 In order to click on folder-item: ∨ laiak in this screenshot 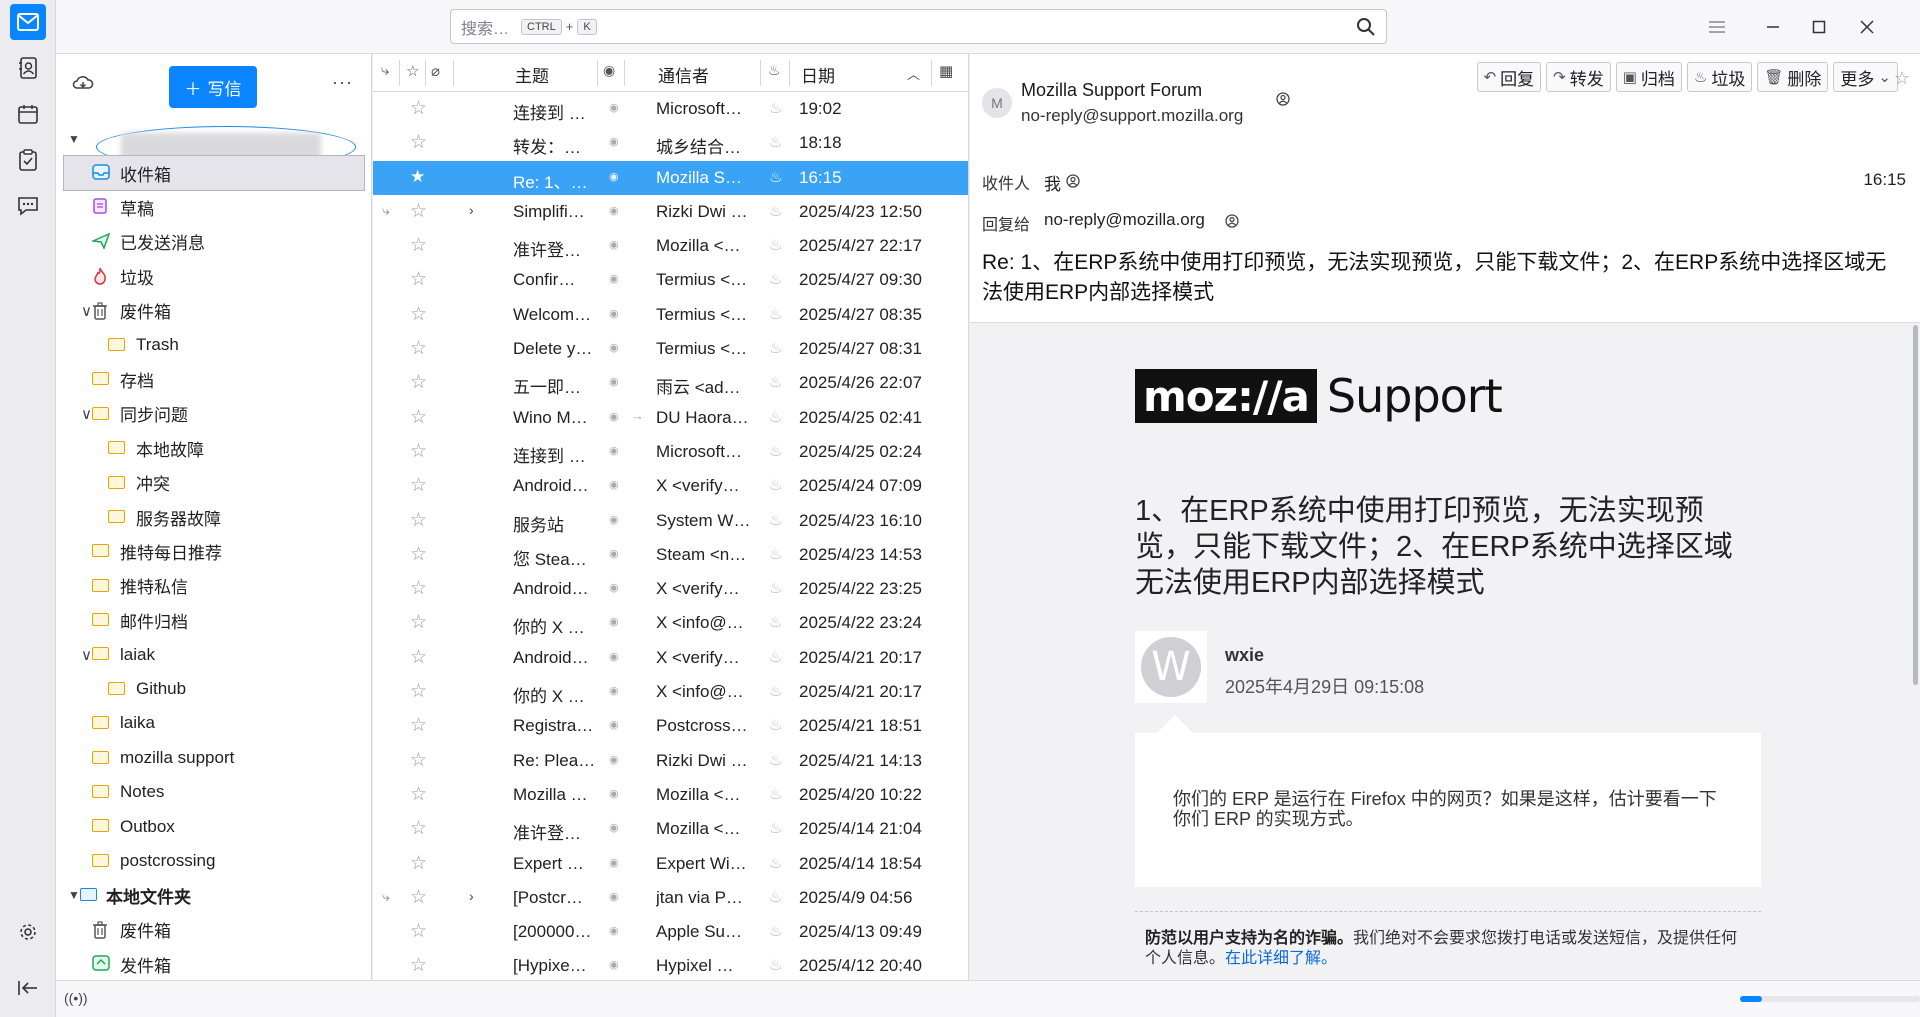, I will do `click(213, 654)`.